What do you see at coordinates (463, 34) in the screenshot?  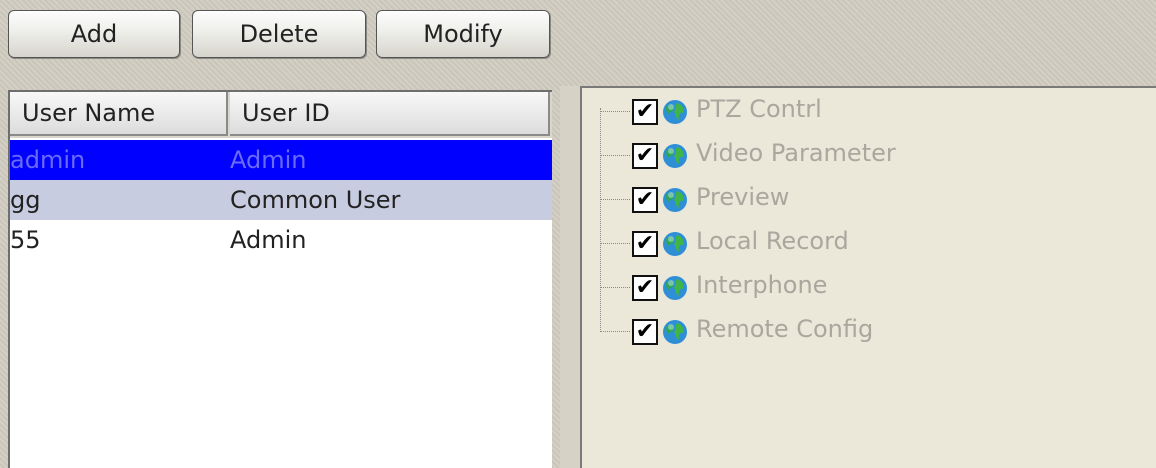 I see `modify-button: Modify` at bounding box center [463, 34].